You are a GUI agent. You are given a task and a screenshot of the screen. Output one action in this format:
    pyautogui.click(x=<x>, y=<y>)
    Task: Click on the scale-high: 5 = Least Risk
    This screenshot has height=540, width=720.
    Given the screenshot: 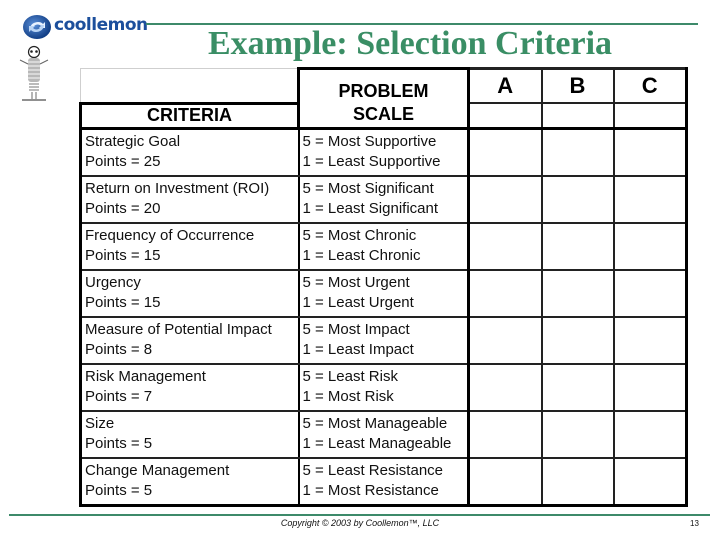 What is the action you would take?
    pyautogui.click(x=350, y=376)
    